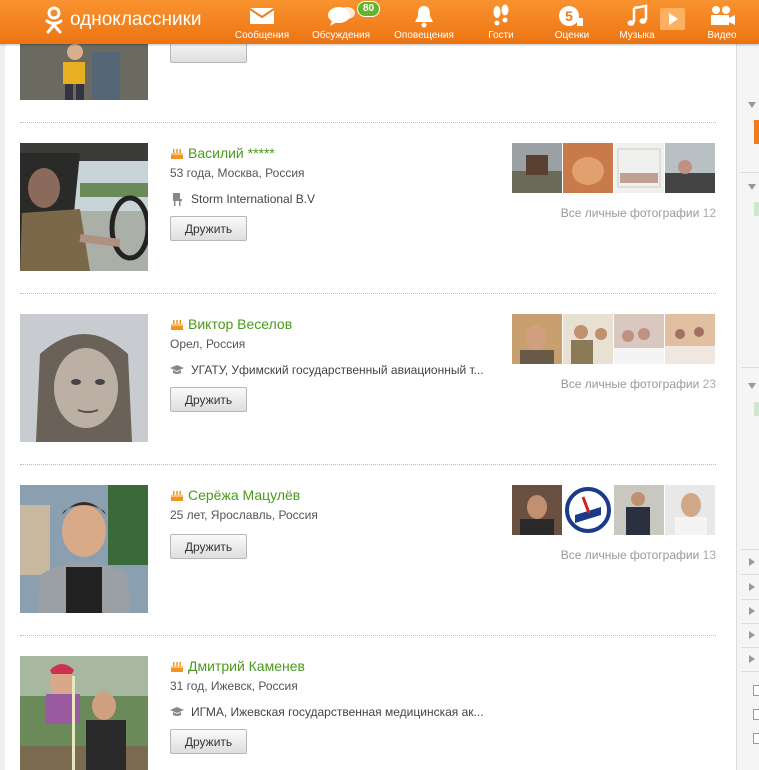 This screenshot has height=770, width=759. Describe the element at coordinates (572, 35) in the screenshot. I see `nav-label: Оценки` at that location.